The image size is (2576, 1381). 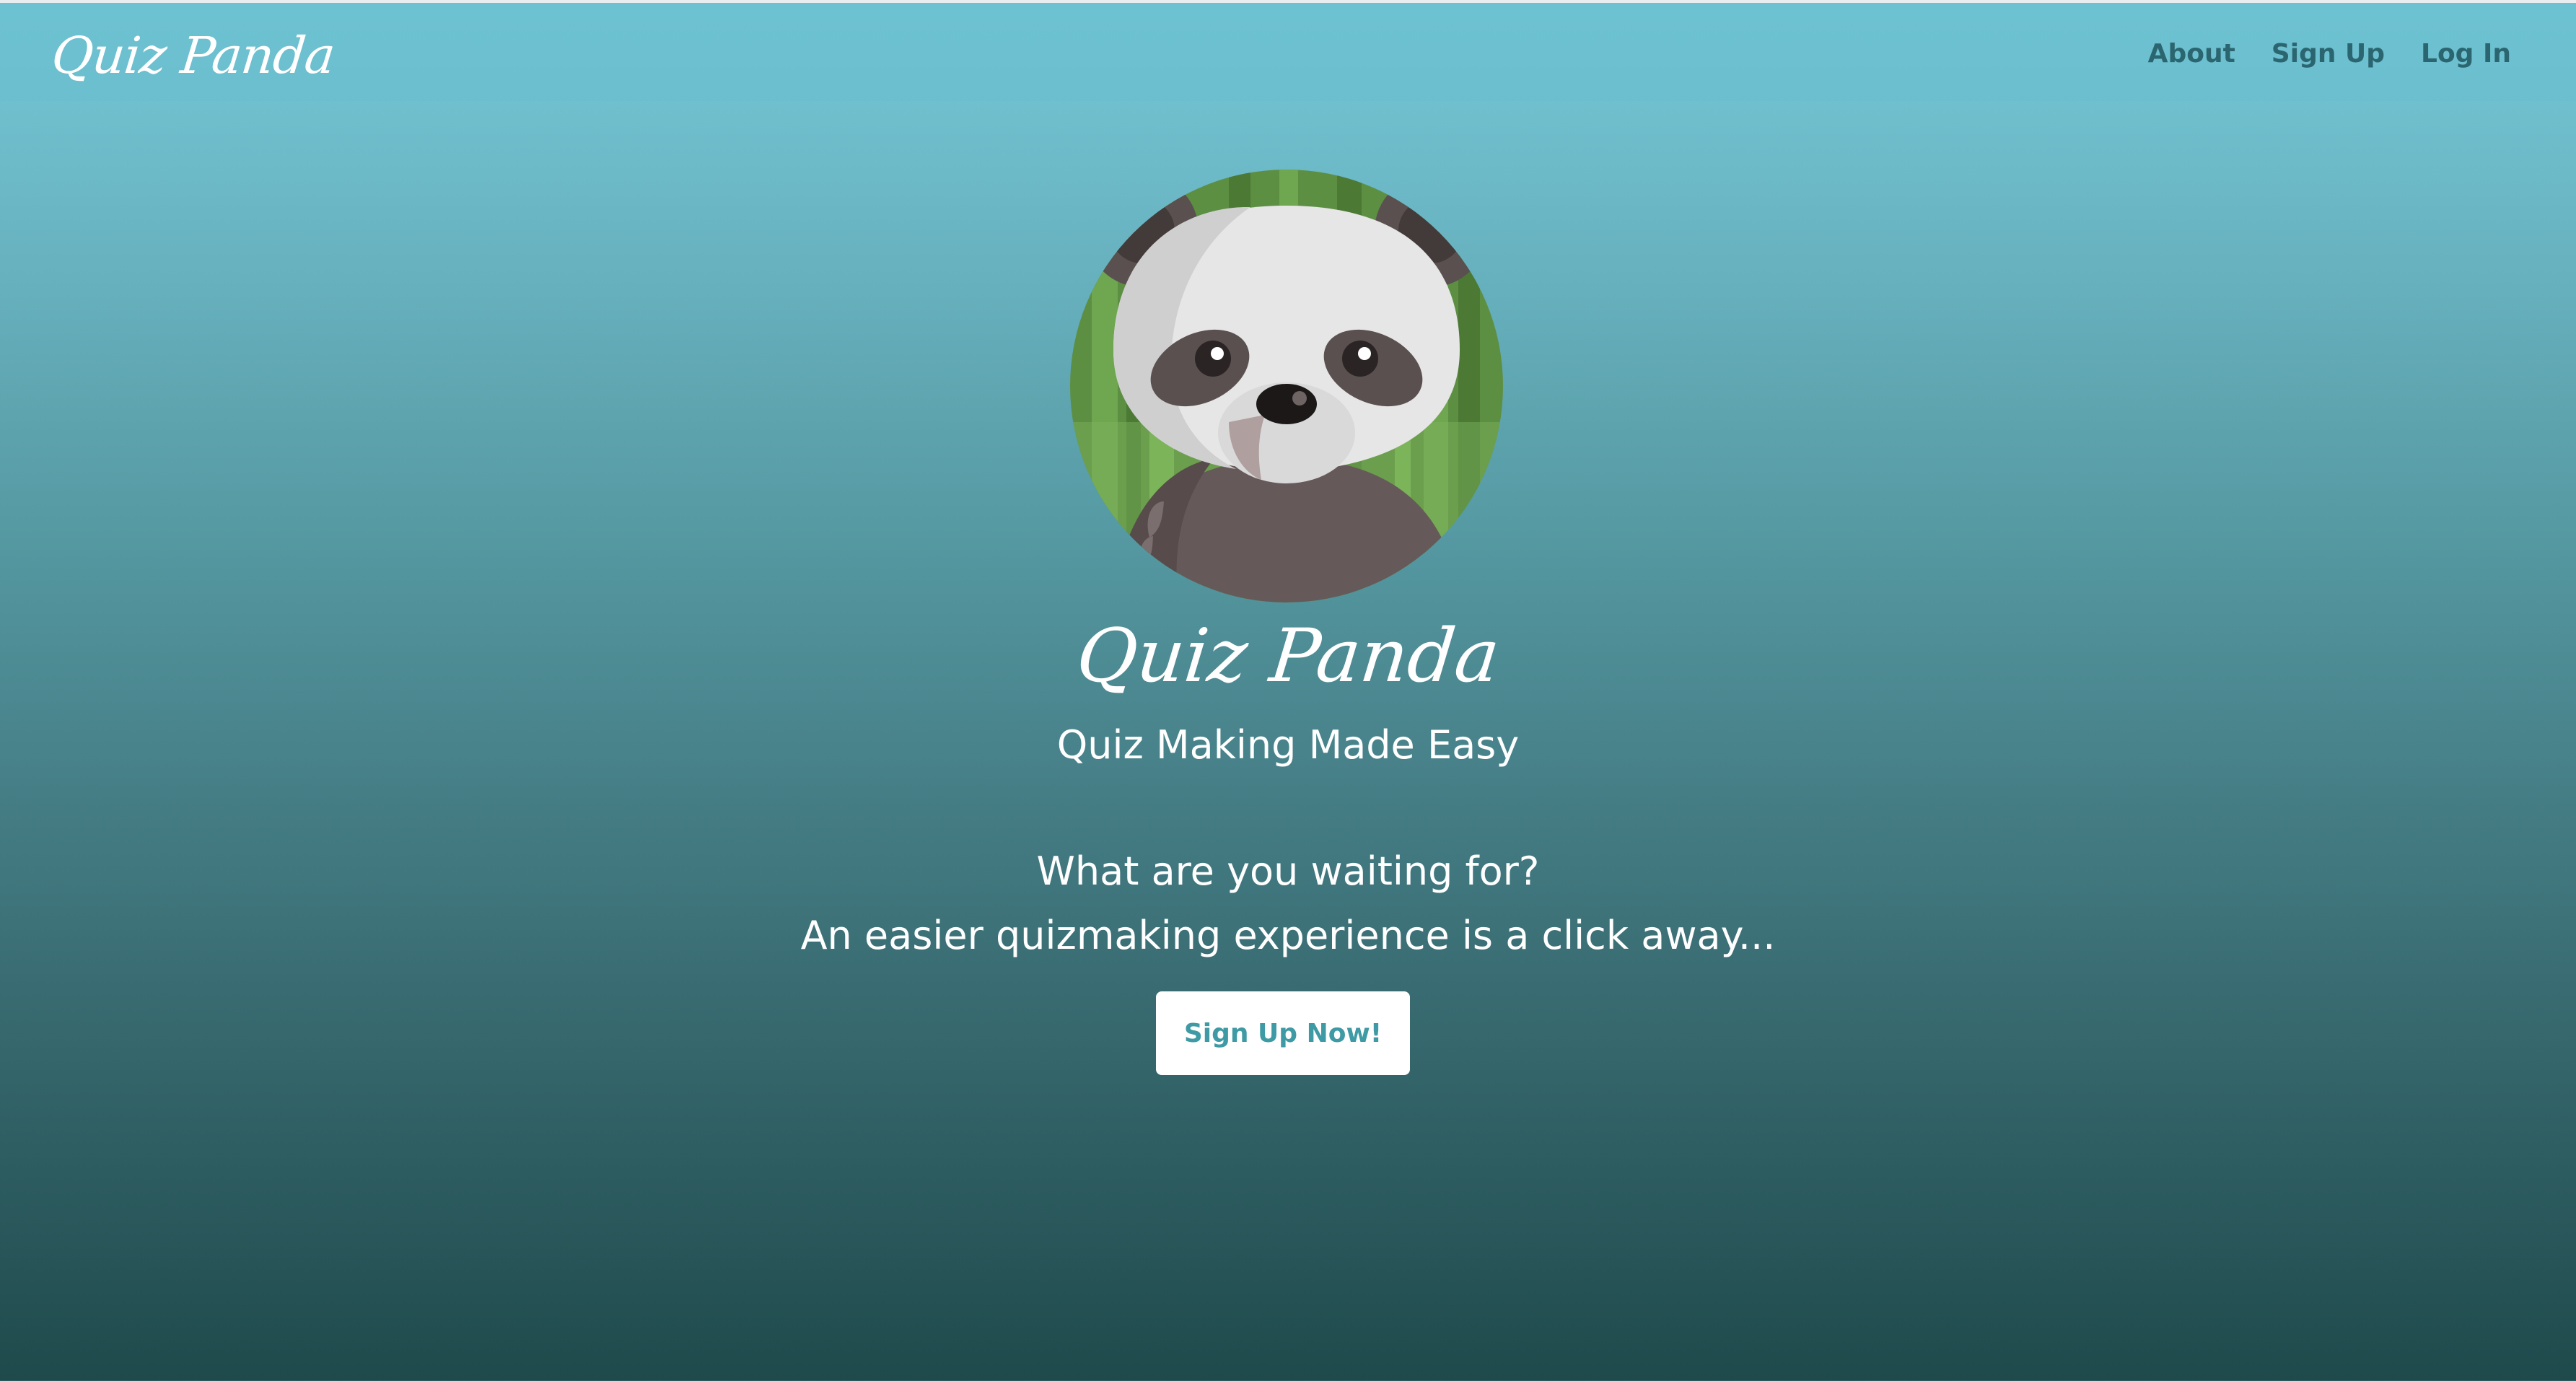 I want to click on signup-now-button: Sign Up Now!, so click(x=1283, y=1033).